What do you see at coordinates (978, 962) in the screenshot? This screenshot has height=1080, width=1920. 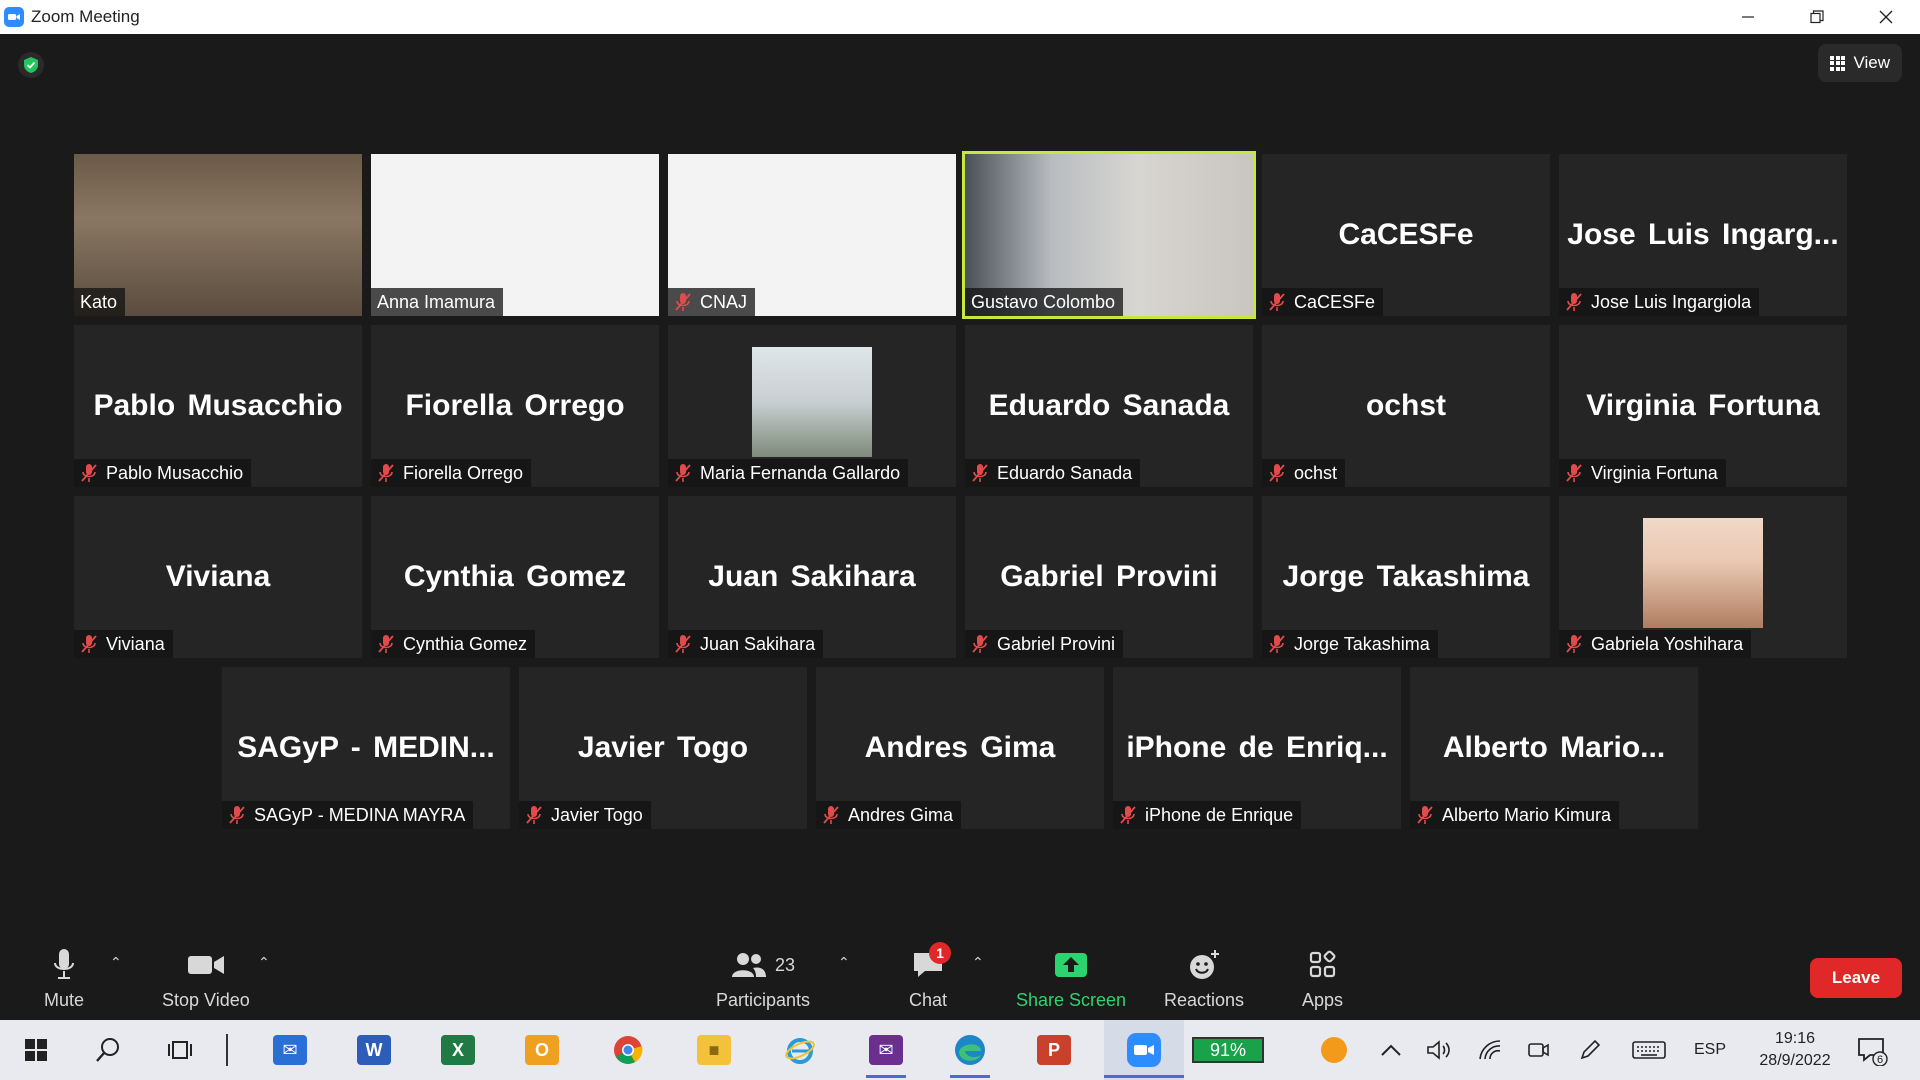 I see `chat-caret-icon: ⌃` at bounding box center [978, 962].